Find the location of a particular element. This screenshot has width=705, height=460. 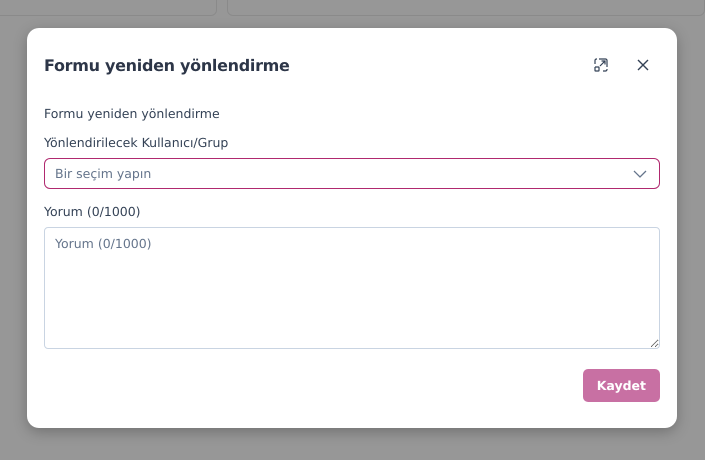

field-label: Yönlendirilecek Kullanıcı/Grup is located at coordinates (137, 142).